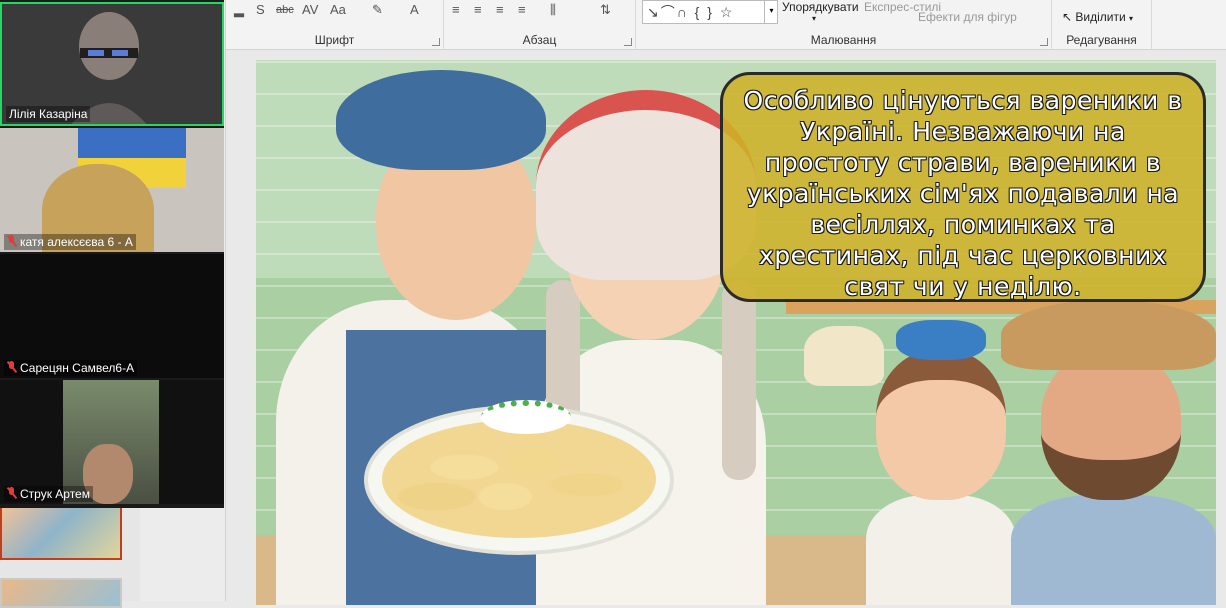 The width and height of the screenshot is (1226, 608). Describe the element at coordinates (338, 10) in the screenshot. I see `change-case-button: Aa` at that location.